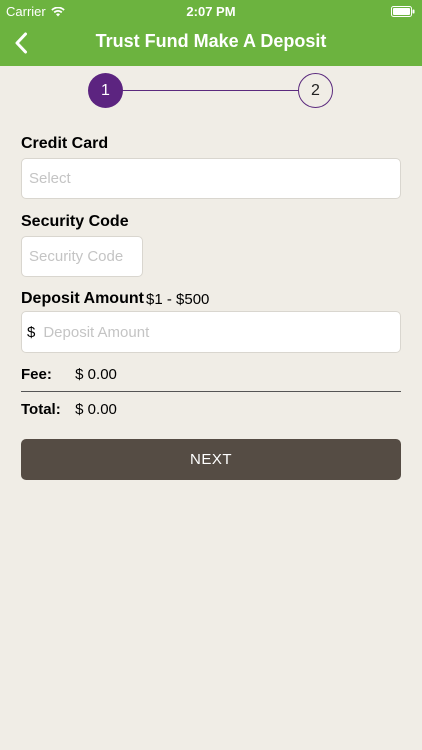  I want to click on fee-value: $ 0.00, so click(96, 374).